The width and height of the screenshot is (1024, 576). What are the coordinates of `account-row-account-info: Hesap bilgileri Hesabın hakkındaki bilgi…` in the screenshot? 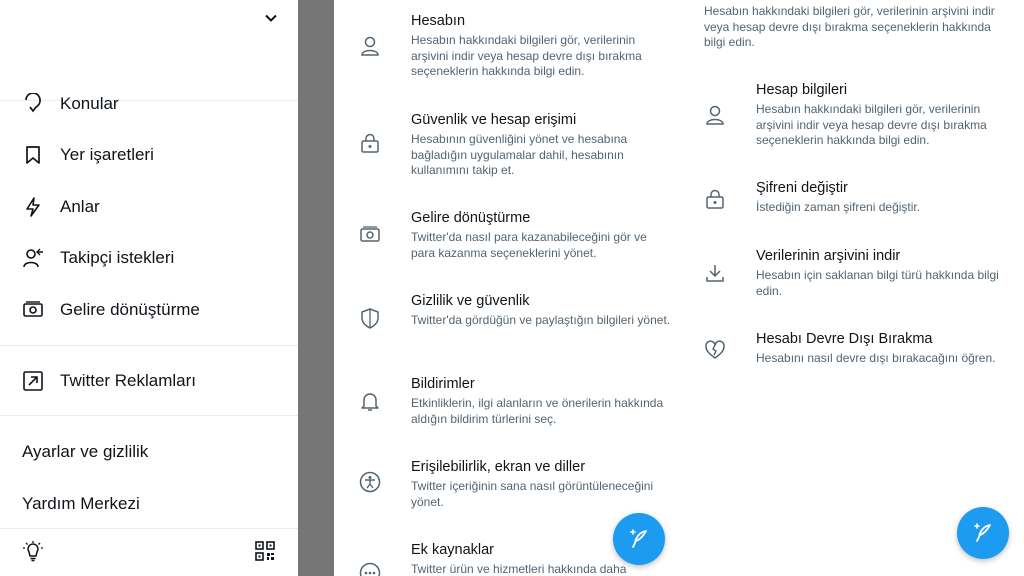 It's located at (857, 117).